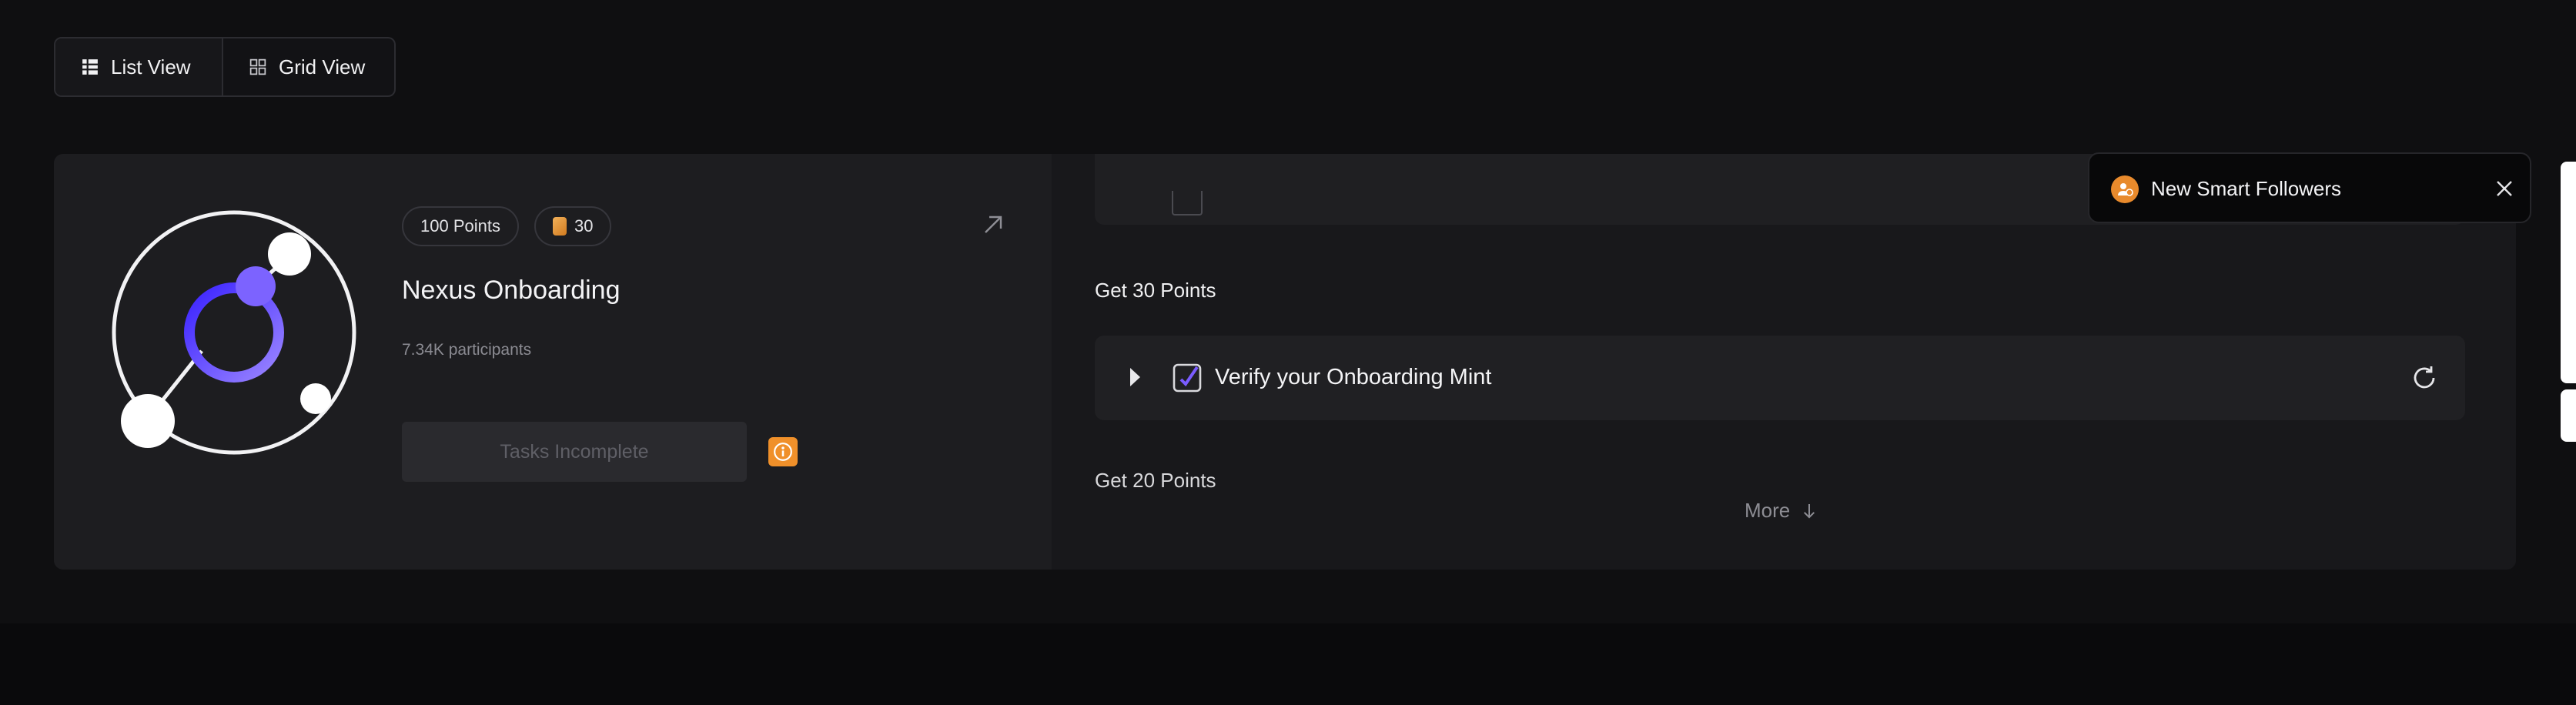  I want to click on grid-view-icon, so click(257, 66).